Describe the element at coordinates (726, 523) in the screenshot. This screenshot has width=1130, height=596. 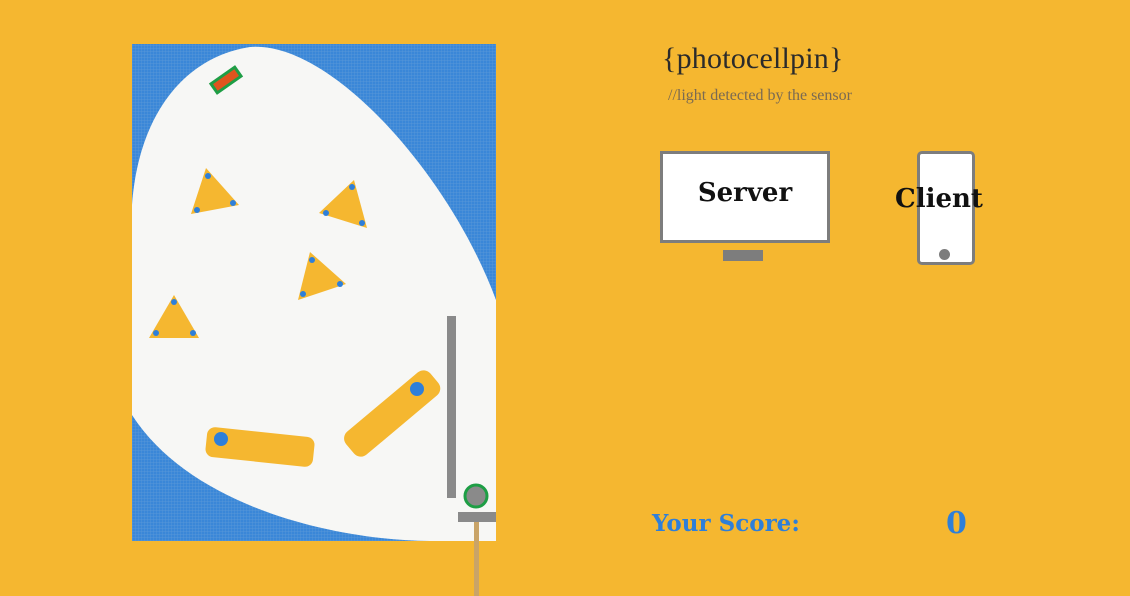
I see `score-label: Your Score:` at that location.